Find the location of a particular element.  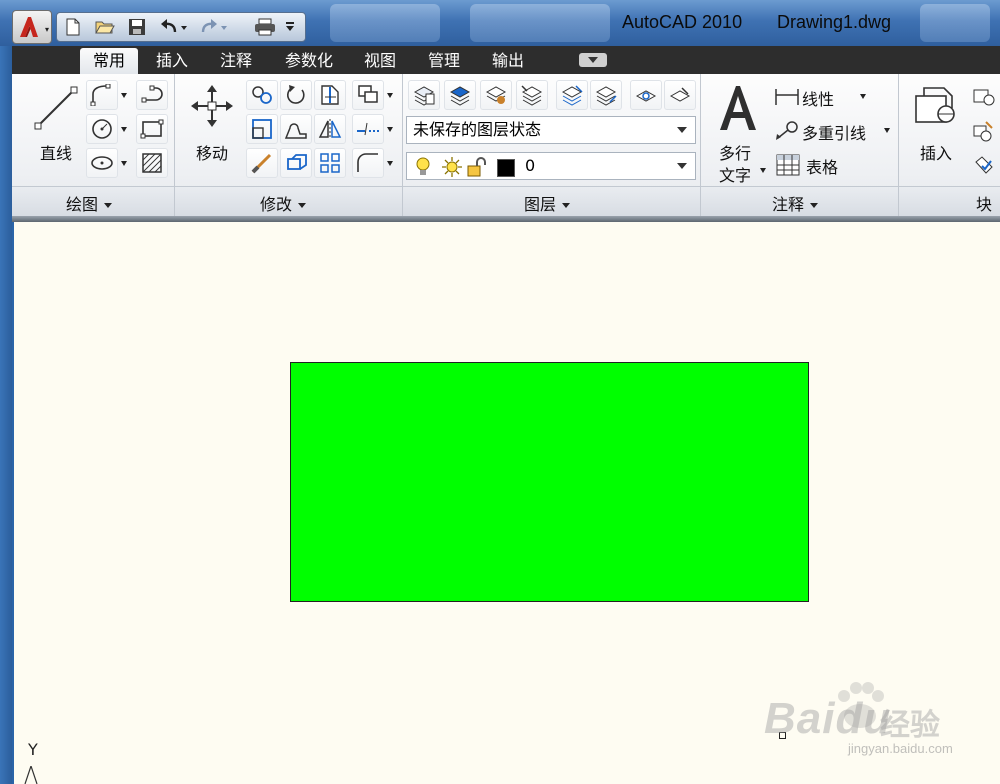

edit-block-button is located at coordinates (984, 131).